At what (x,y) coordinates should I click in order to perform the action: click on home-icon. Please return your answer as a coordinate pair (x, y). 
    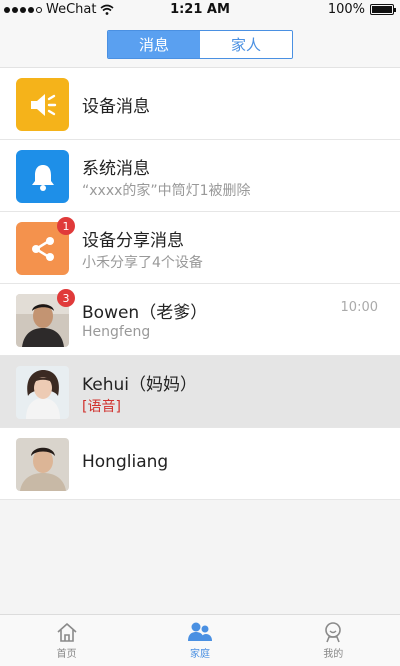
    Looking at the image, I should click on (67, 632).